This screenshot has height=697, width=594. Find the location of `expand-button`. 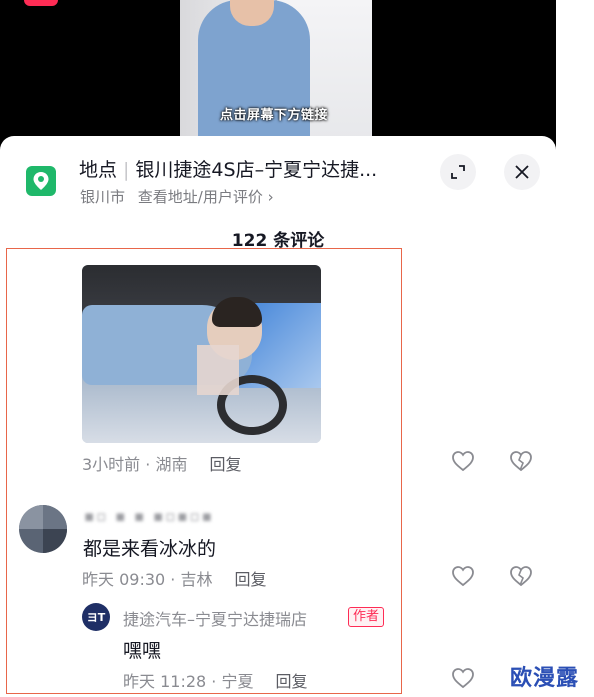

expand-button is located at coordinates (458, 172).